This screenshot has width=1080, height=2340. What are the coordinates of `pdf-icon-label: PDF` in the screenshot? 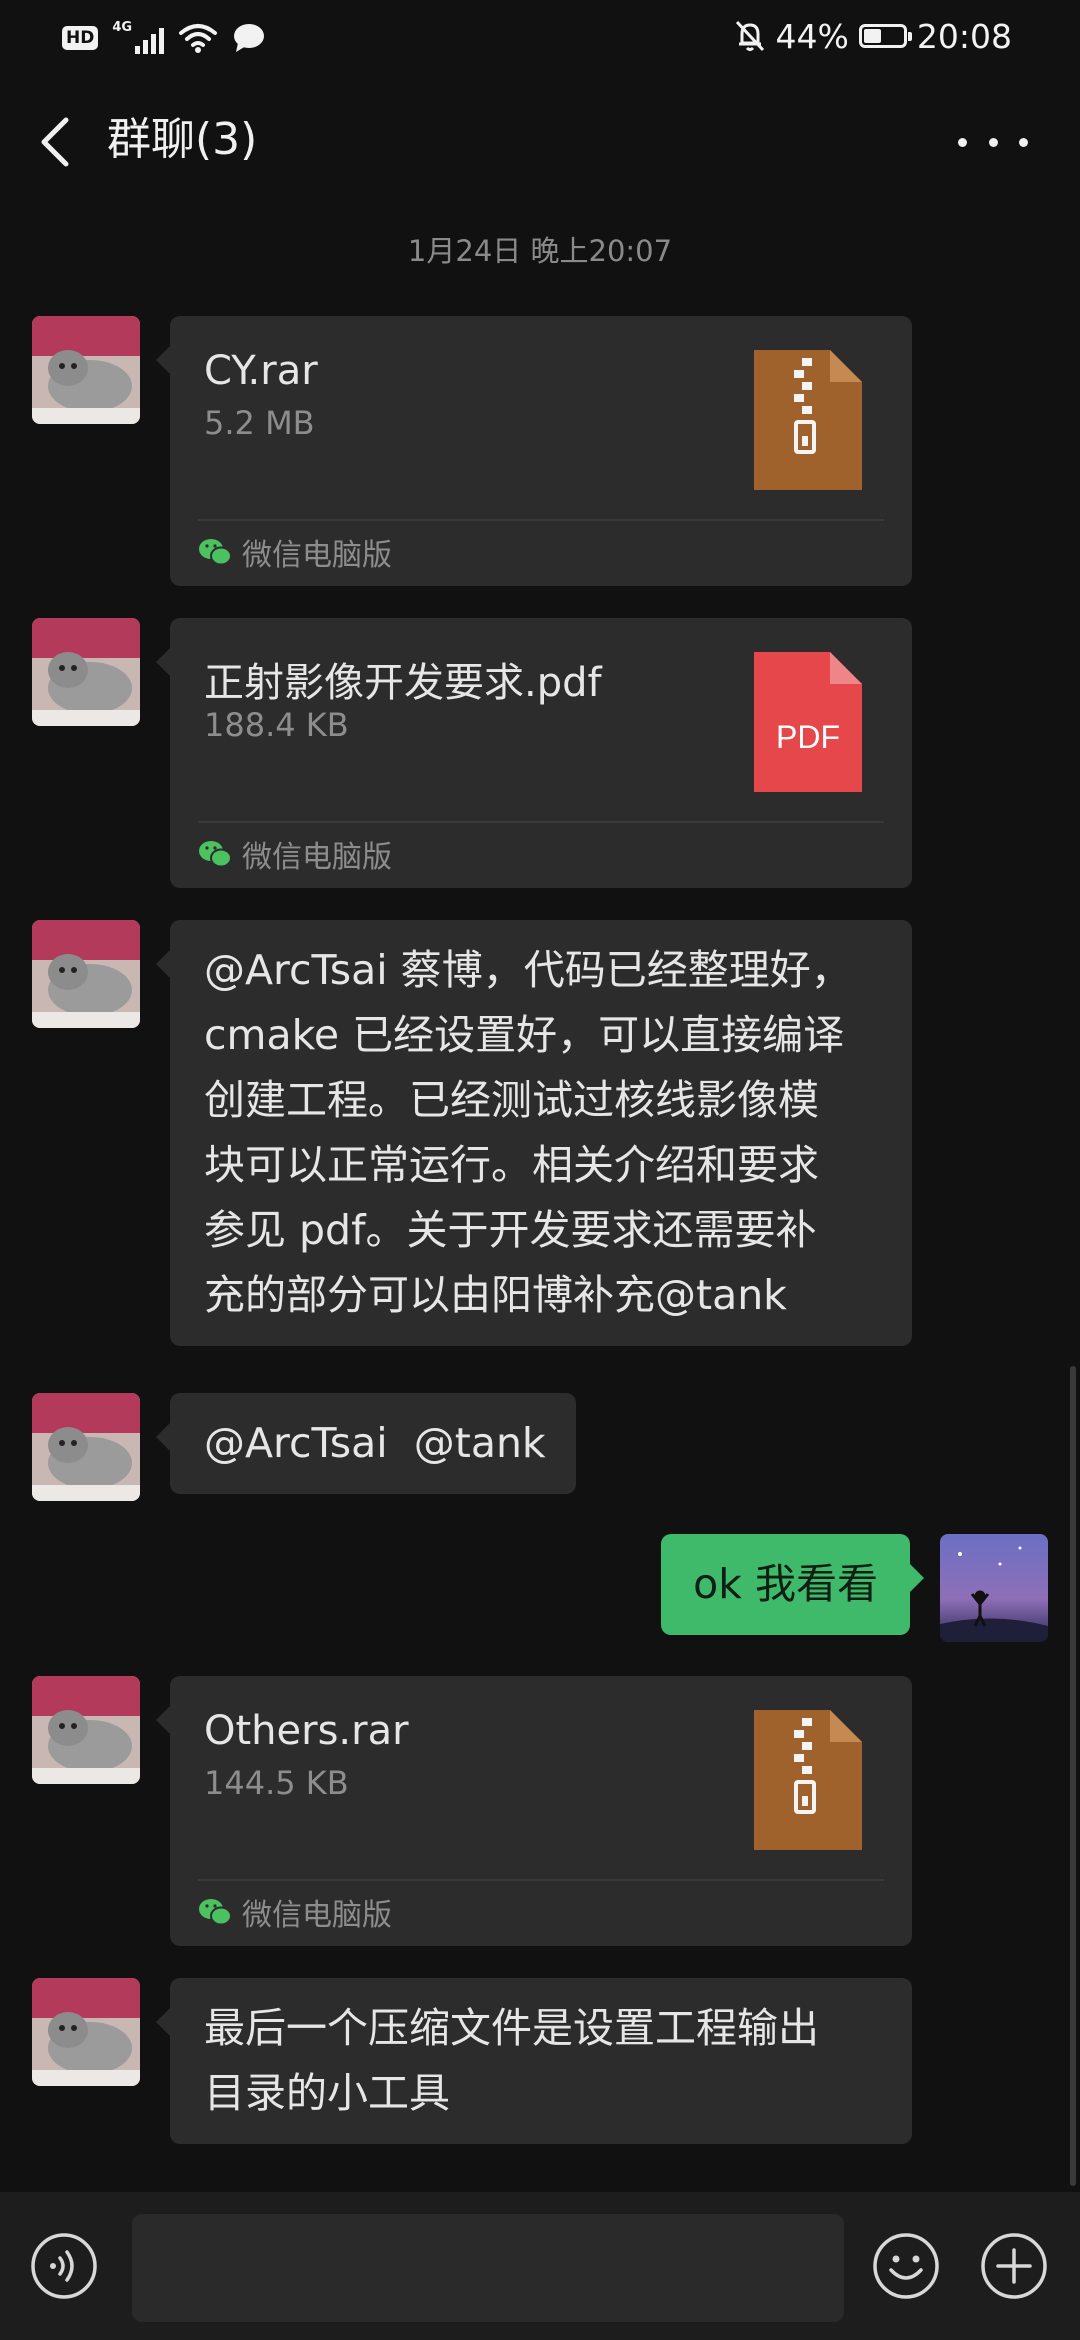 It's located at (808, 737).